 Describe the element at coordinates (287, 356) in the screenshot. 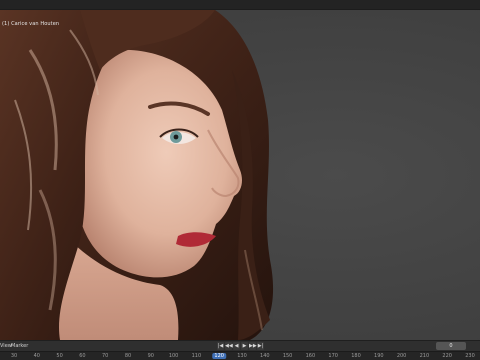

I see `ruler-tick: 150` at that location.